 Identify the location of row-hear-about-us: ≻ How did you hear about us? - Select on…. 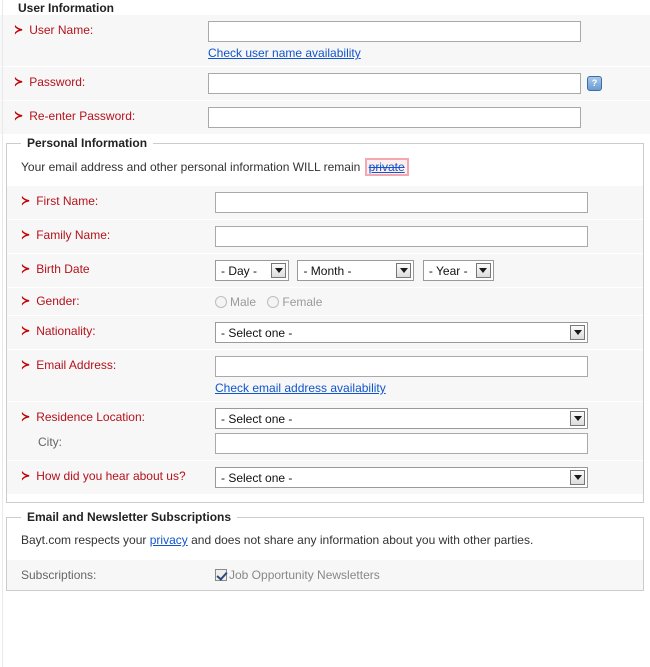
(325, 477).